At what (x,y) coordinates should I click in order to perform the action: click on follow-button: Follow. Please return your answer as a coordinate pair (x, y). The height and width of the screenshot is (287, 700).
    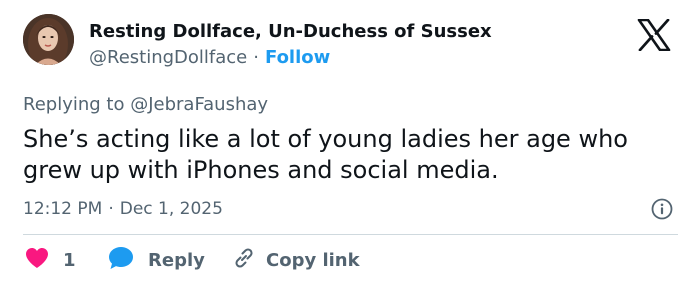
    Looking at the image, I should click on (297, 57).